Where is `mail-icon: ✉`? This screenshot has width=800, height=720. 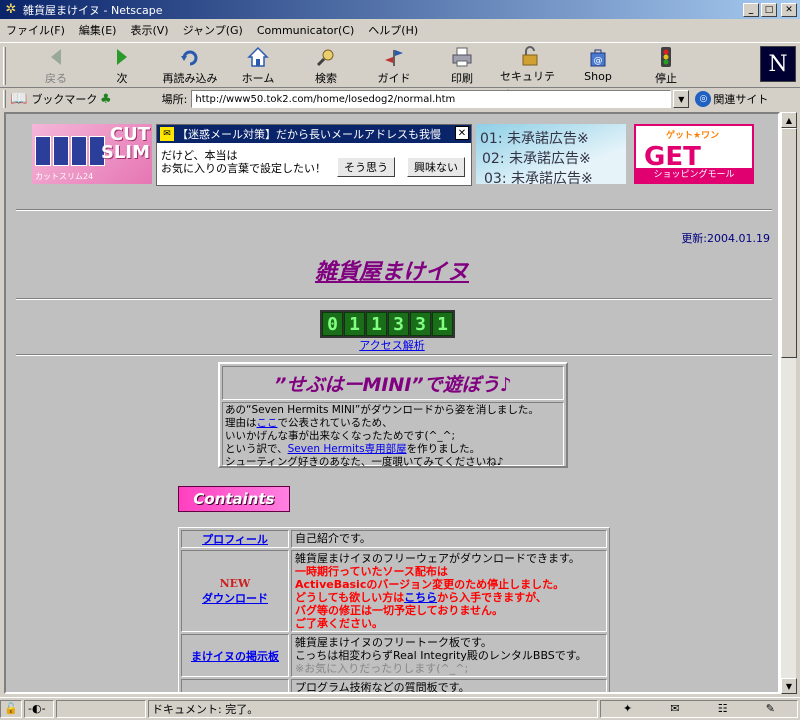
mail-icon: ✉ is located at coordinates (674, 708).